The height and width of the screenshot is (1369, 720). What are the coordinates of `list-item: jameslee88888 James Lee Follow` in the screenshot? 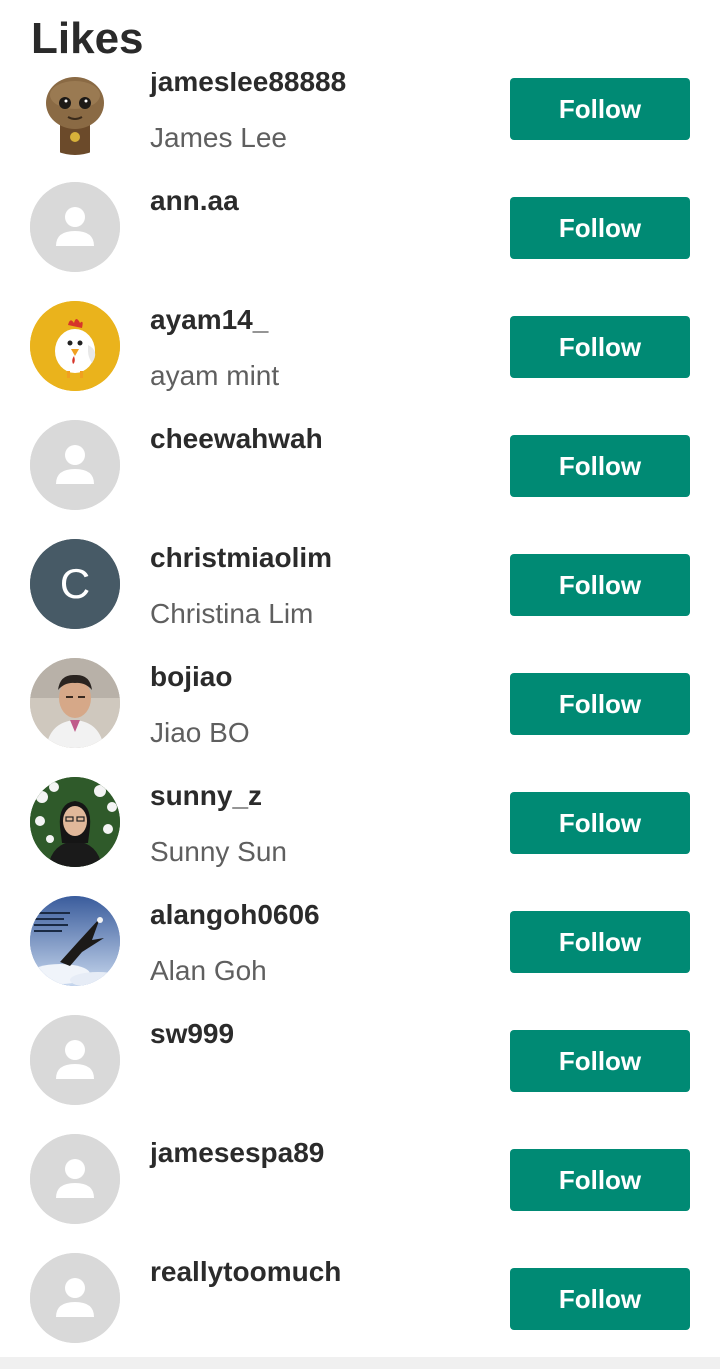 It's located at (360, 118).